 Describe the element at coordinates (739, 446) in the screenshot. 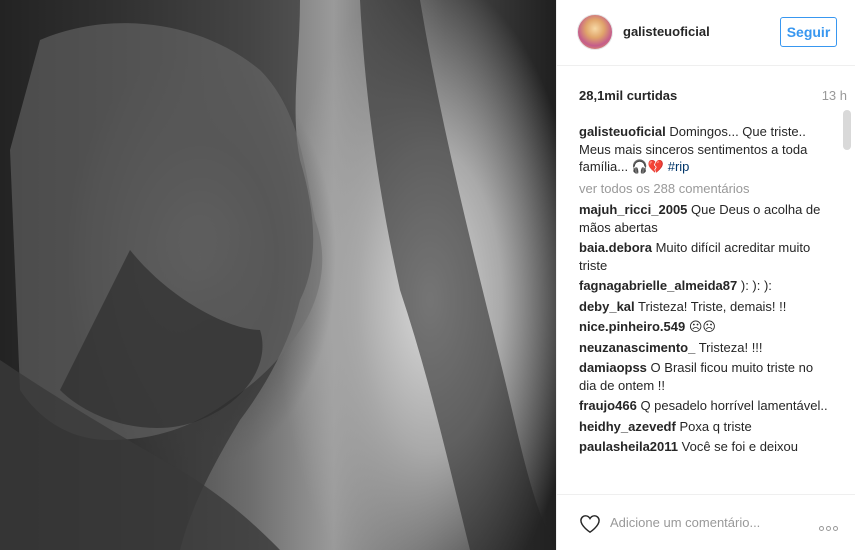

I see `comment-text: Você se foi e deixou` at that location.